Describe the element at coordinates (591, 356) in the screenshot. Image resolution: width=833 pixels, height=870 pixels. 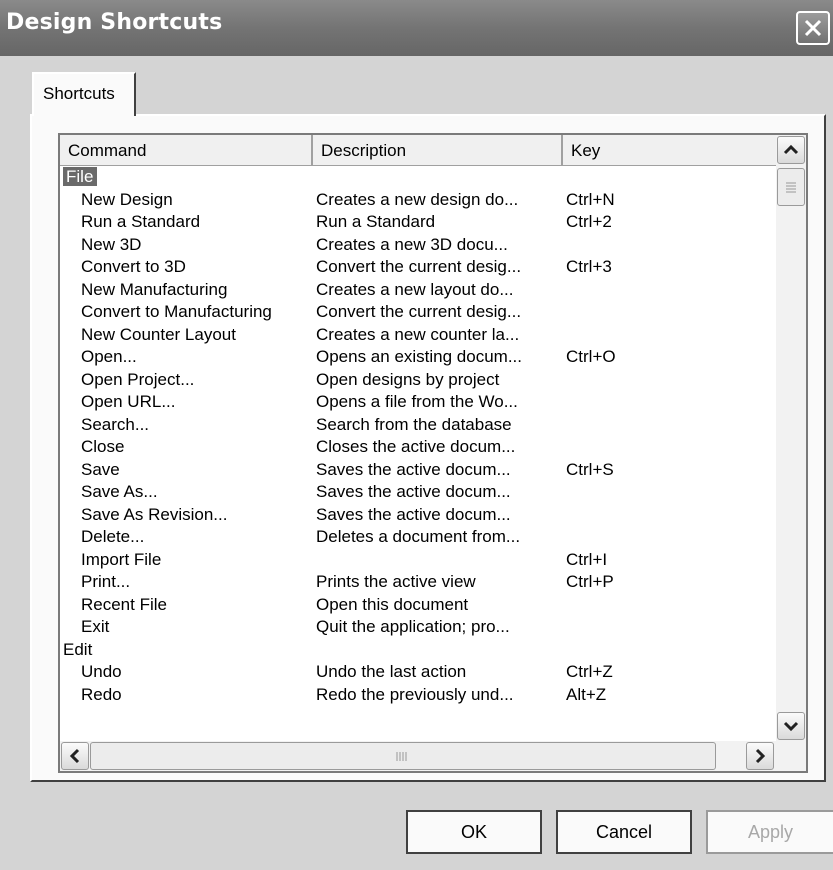
I see `cell-key: Ctrl+O` at that location.